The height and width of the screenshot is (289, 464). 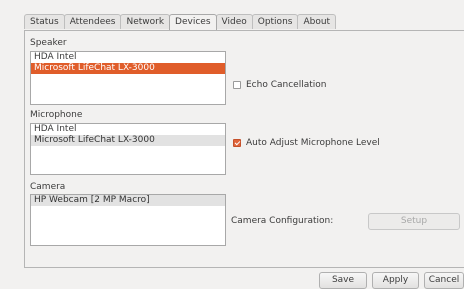 I want to click on echo-cancellation-row: Echo Cancellation, so click(x=279, y=85).